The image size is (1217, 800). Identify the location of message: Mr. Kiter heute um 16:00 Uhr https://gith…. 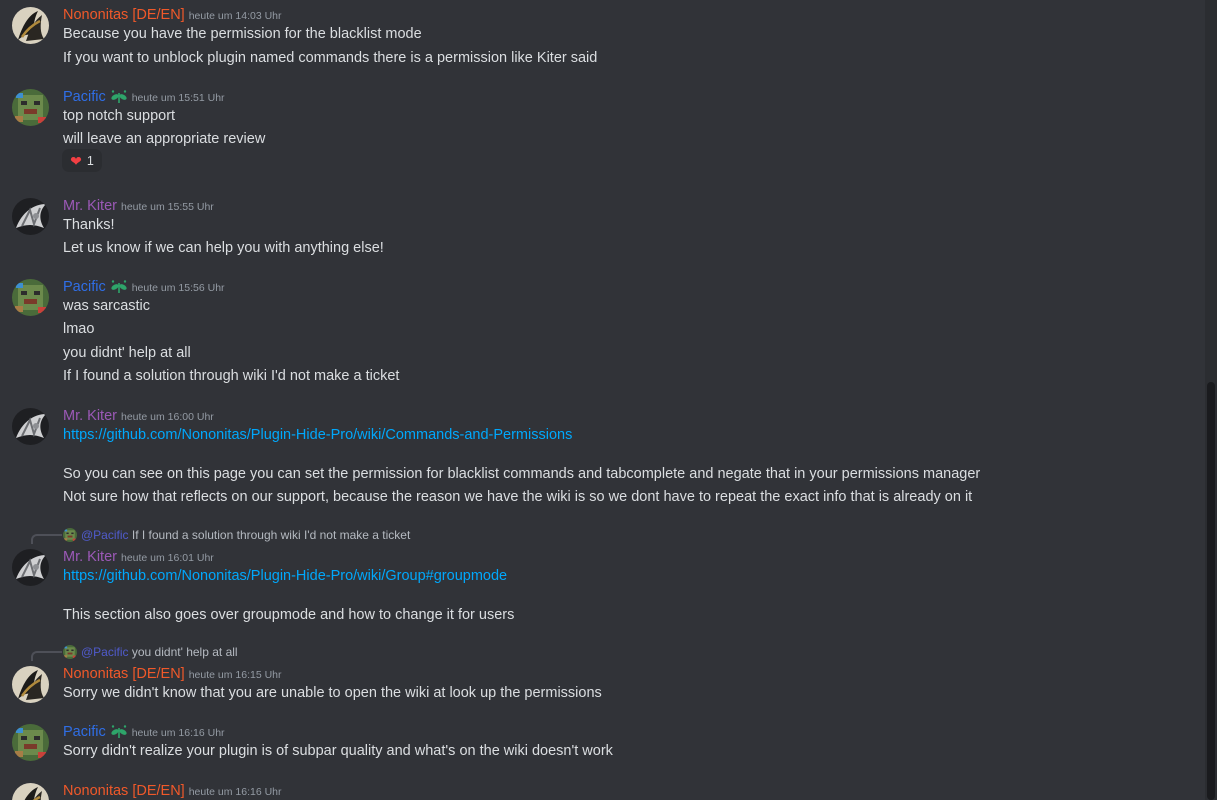
(602, 459).